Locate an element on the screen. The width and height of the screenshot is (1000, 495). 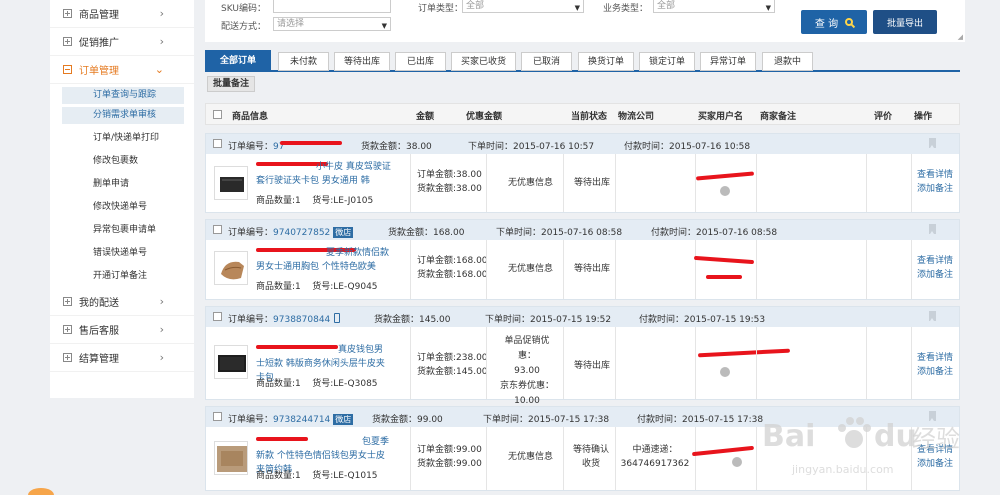
product-name: 小牛皮 真皮驾驶证套行驶证夹卡包 男女通用 韩 is located at coordinates (323, 174).